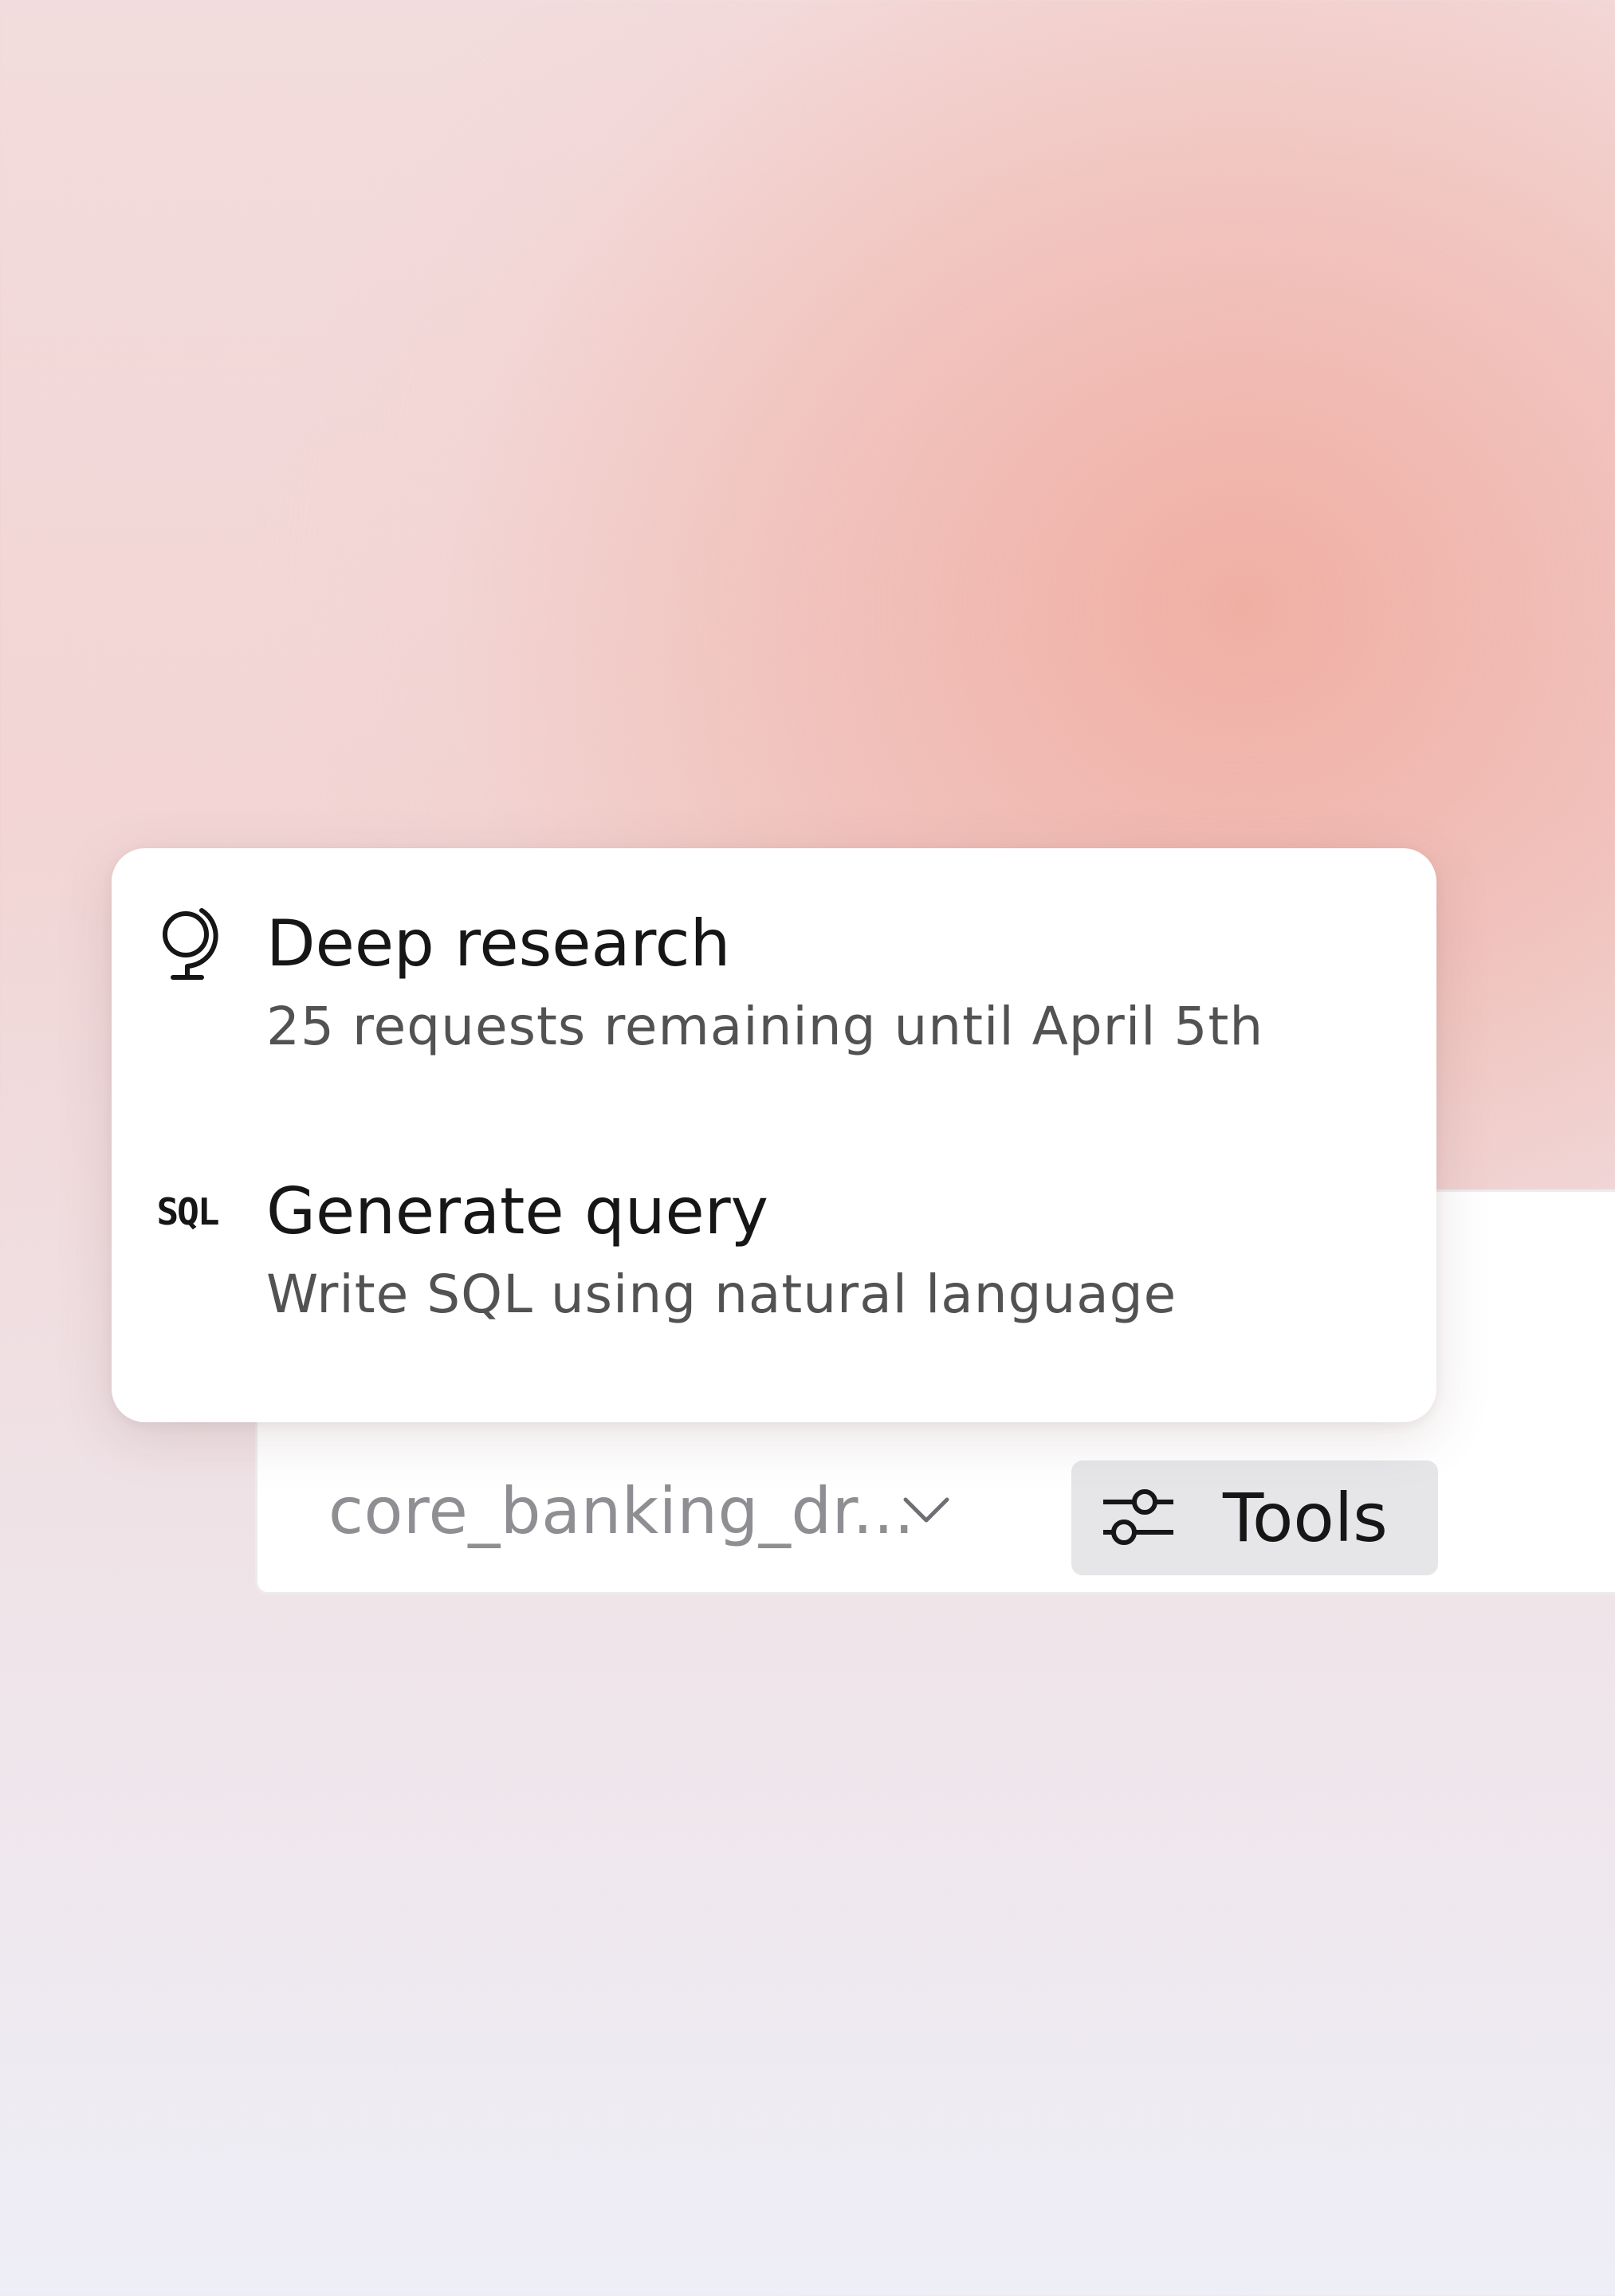 This screenshot has width=1615, height=2296. Describe the element at coordinates (765, 1026) in the screenshot. I see `menu-item-subtitle: 25 requests remaining until April 5th` at that location.